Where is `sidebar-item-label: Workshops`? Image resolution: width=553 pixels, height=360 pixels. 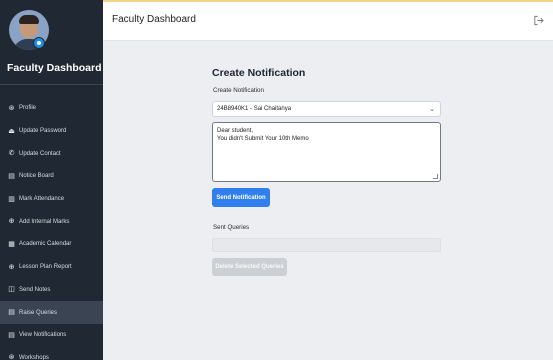
sidebar-item-label: Workshops is located at coordinates (34, 357).